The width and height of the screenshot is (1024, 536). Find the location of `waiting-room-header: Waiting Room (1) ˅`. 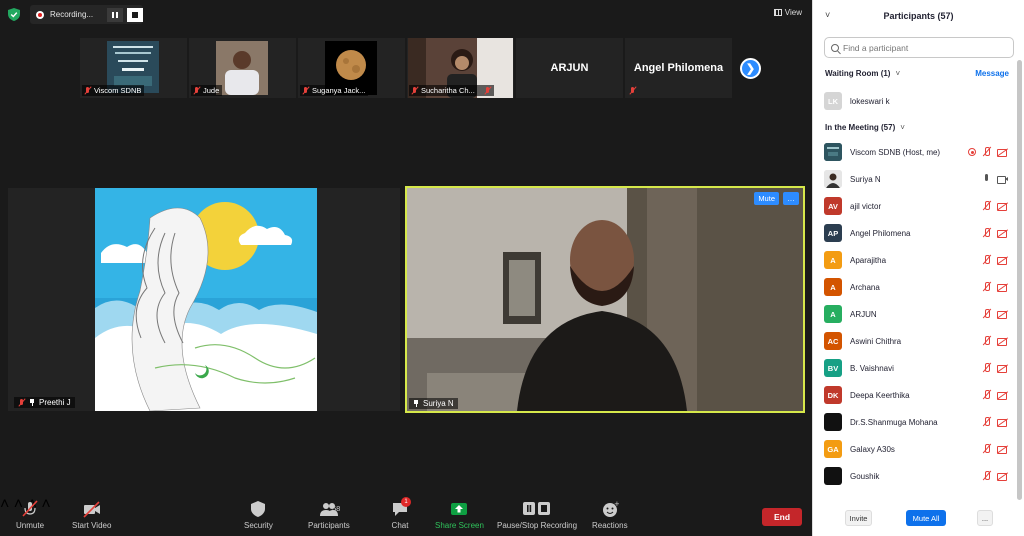

waiting-room-header: Waiting Room (1) ˅ is located at coordinates (862, 73).